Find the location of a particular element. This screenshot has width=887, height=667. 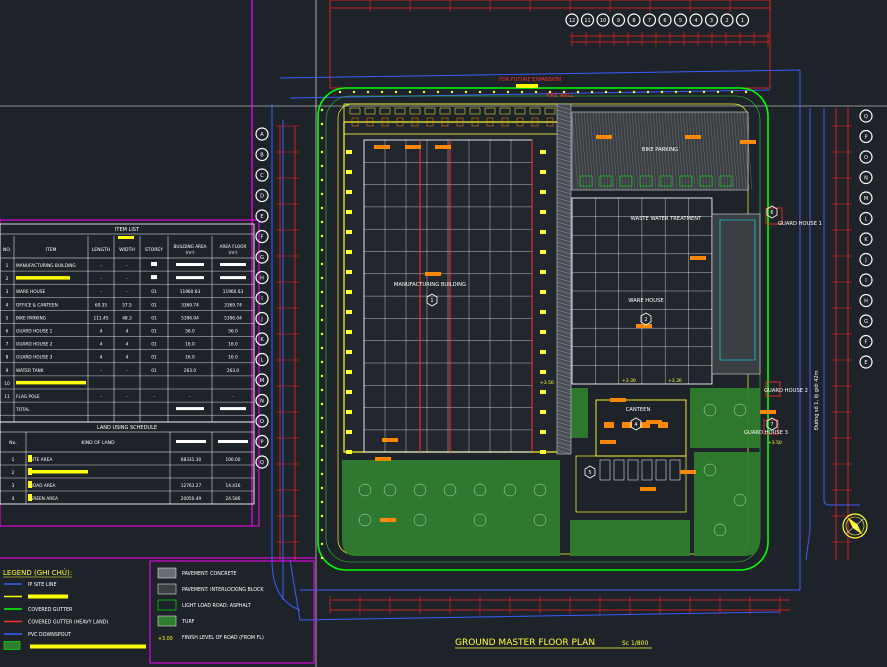

table-cell: OFFICE & CANTEEN is located at coordinates (37, 305).